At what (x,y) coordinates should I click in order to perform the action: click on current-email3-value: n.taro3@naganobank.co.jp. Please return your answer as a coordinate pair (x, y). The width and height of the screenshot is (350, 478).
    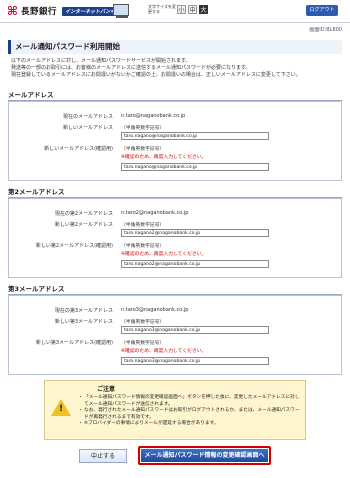
    Looking at the image, I should click on (155, 310).